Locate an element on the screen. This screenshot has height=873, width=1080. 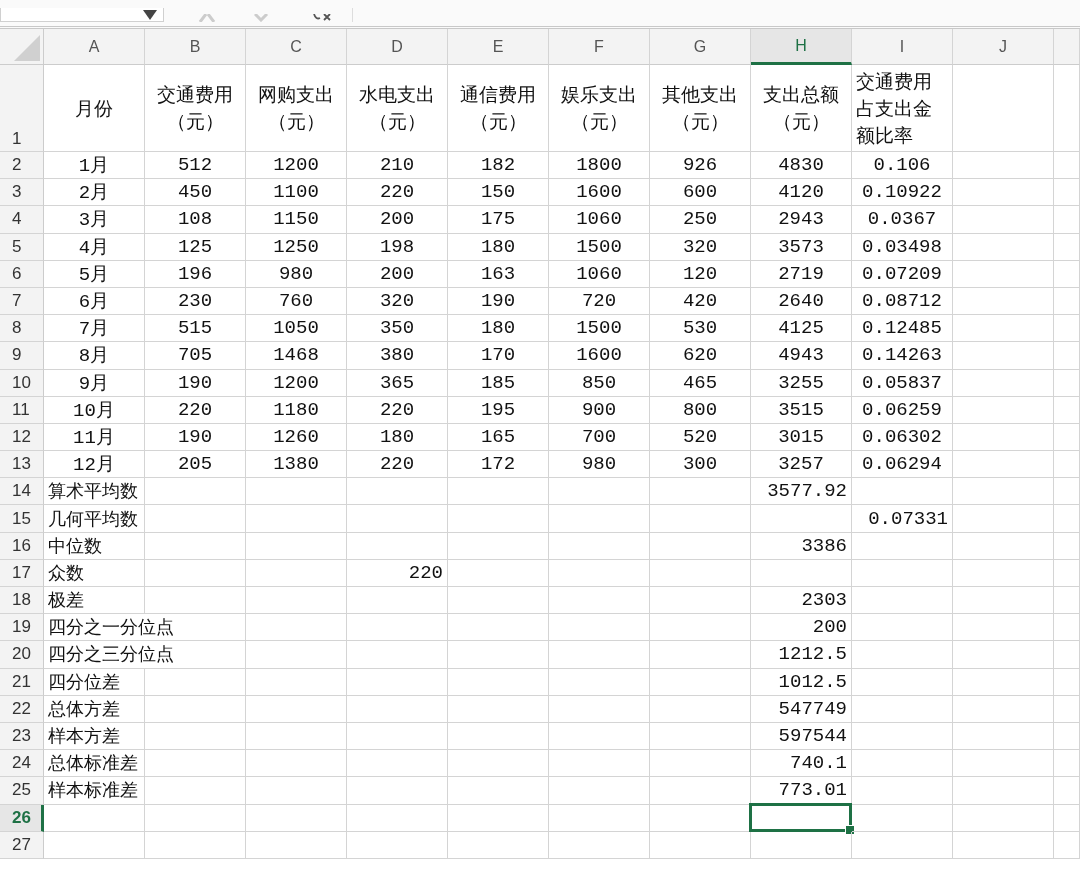
column-header: J is located at coordinates (1003, 47).